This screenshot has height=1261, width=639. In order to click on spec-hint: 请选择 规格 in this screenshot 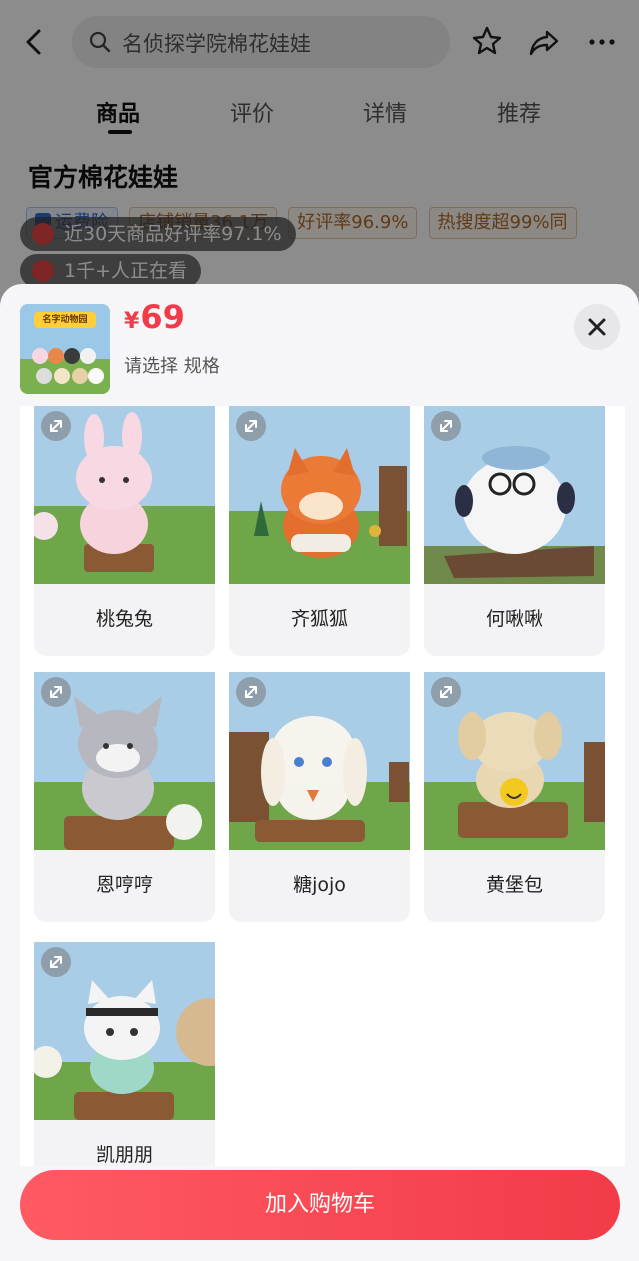, I will do `click(172, 366)`.